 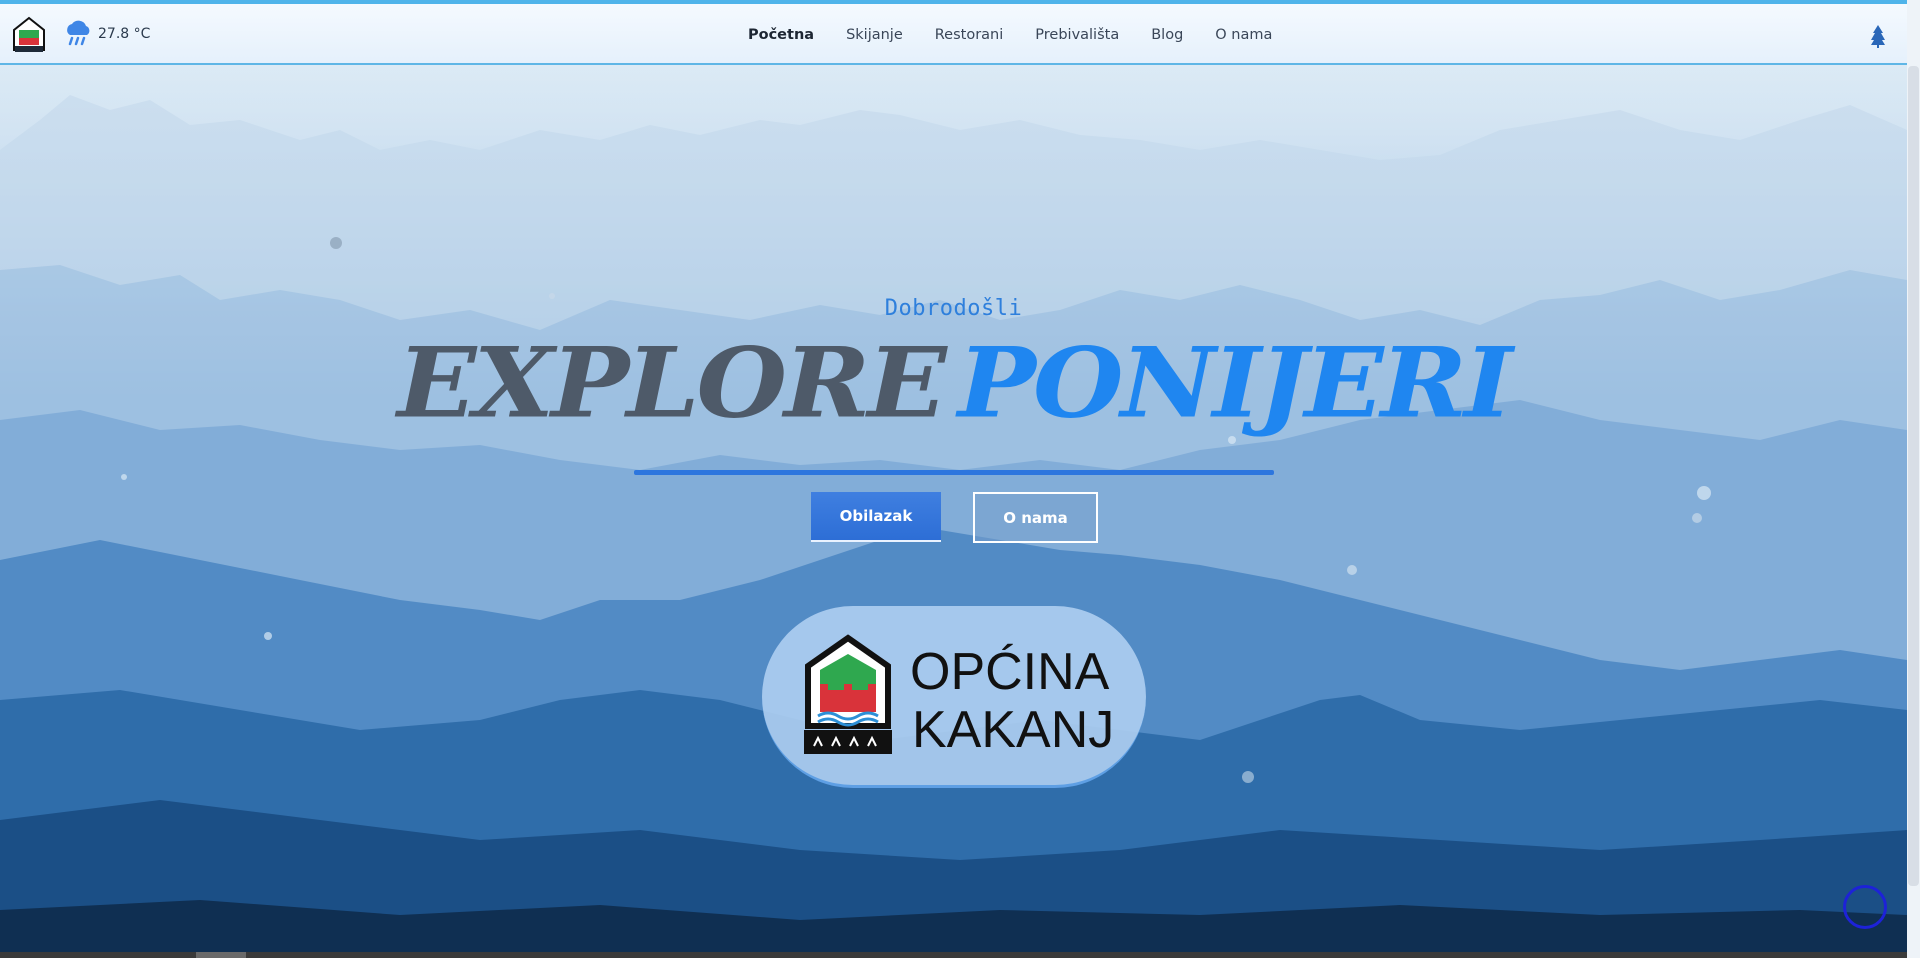 What do you see at coordinates (1010, 672) in the screenshot?
I see `badge-line-opcina: OPĆINA` at bounding box center [1010, 672].